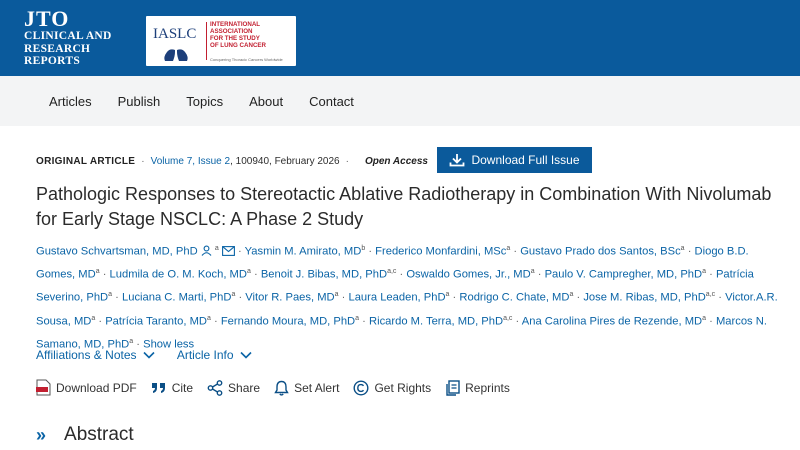 This screenshot has height=450, width=800. I want to click on get-rights-label: Get Rights, so click(403, 387).